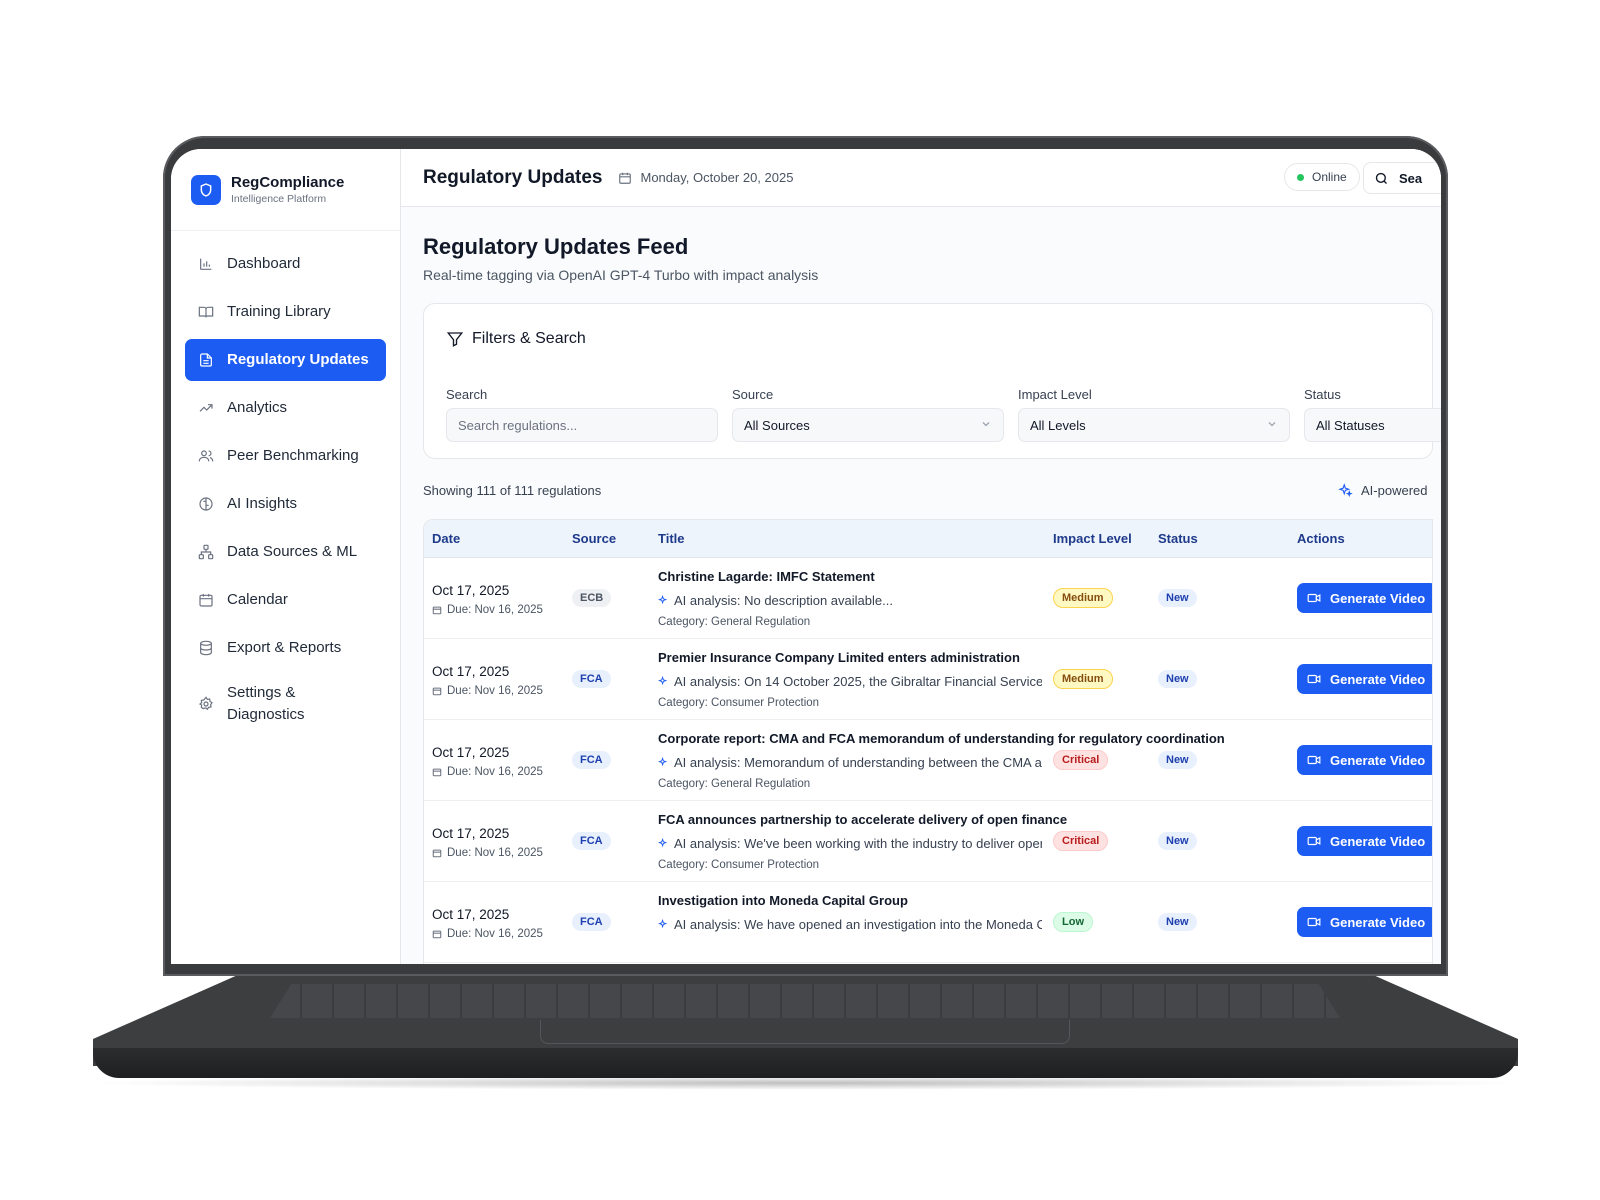 This screenshot has height=1200, width=1600. What do you see at coordinates (1178, 538) in the screenshot?
I see `column-header-status: Status` at bounding box center [1178, 538].